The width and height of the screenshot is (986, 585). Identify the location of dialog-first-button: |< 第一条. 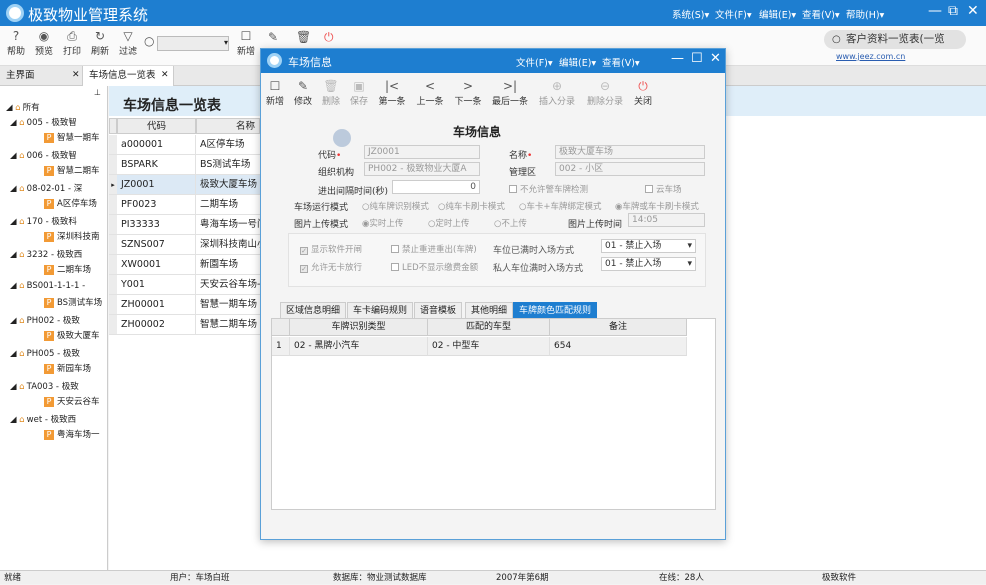
(392, 93).